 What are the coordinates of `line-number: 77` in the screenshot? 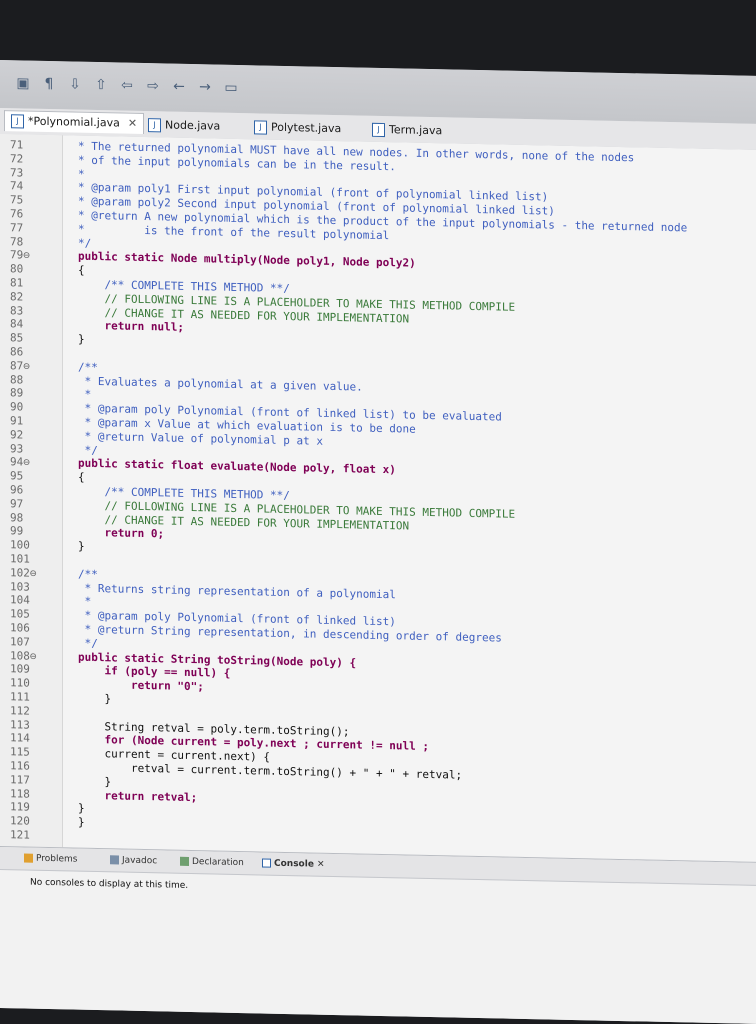 It's located at (17, 228).